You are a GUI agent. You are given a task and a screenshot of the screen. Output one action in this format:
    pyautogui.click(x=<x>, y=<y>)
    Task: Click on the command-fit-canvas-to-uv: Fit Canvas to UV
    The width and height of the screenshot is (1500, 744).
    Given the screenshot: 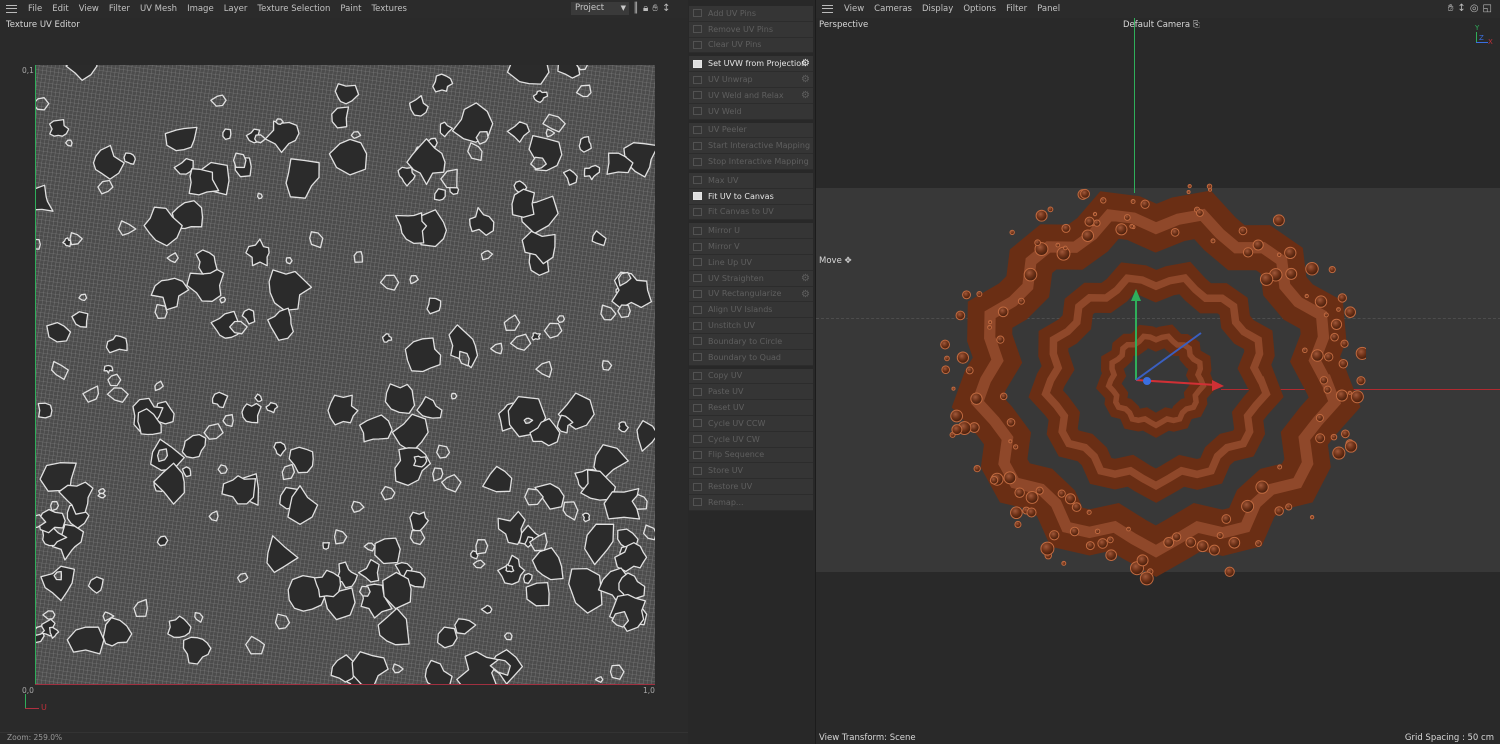 What is the action you would take?
    pyautogui.click(x=751, y=212)
    